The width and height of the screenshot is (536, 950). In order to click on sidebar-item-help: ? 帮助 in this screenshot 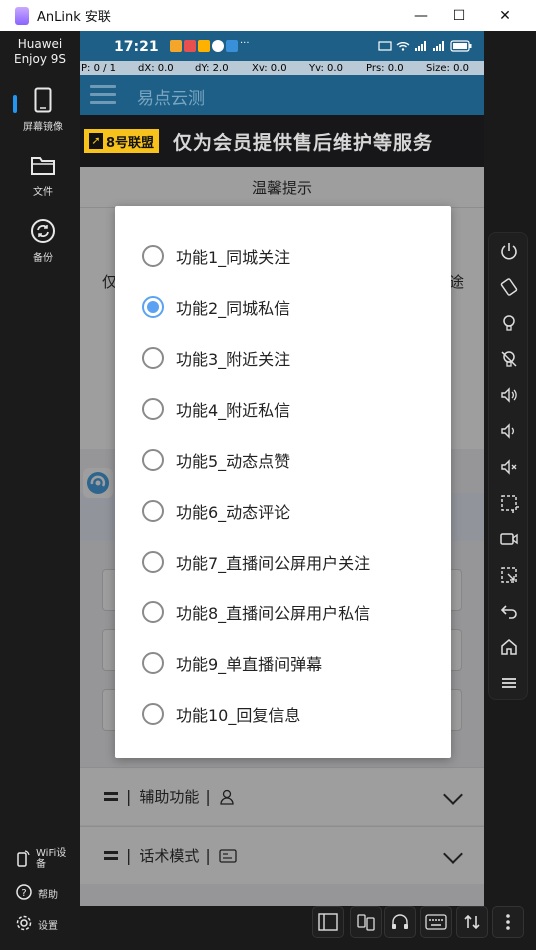, I will do `click(37, 893)`.